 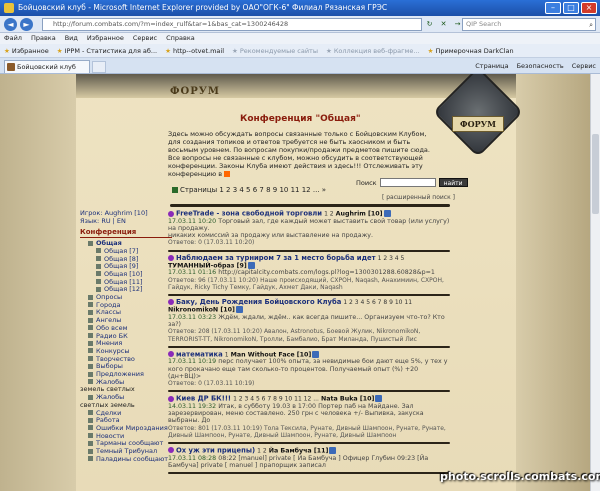 I want to click on sidebar-item: Радио БК, so click(x=126, y=336).